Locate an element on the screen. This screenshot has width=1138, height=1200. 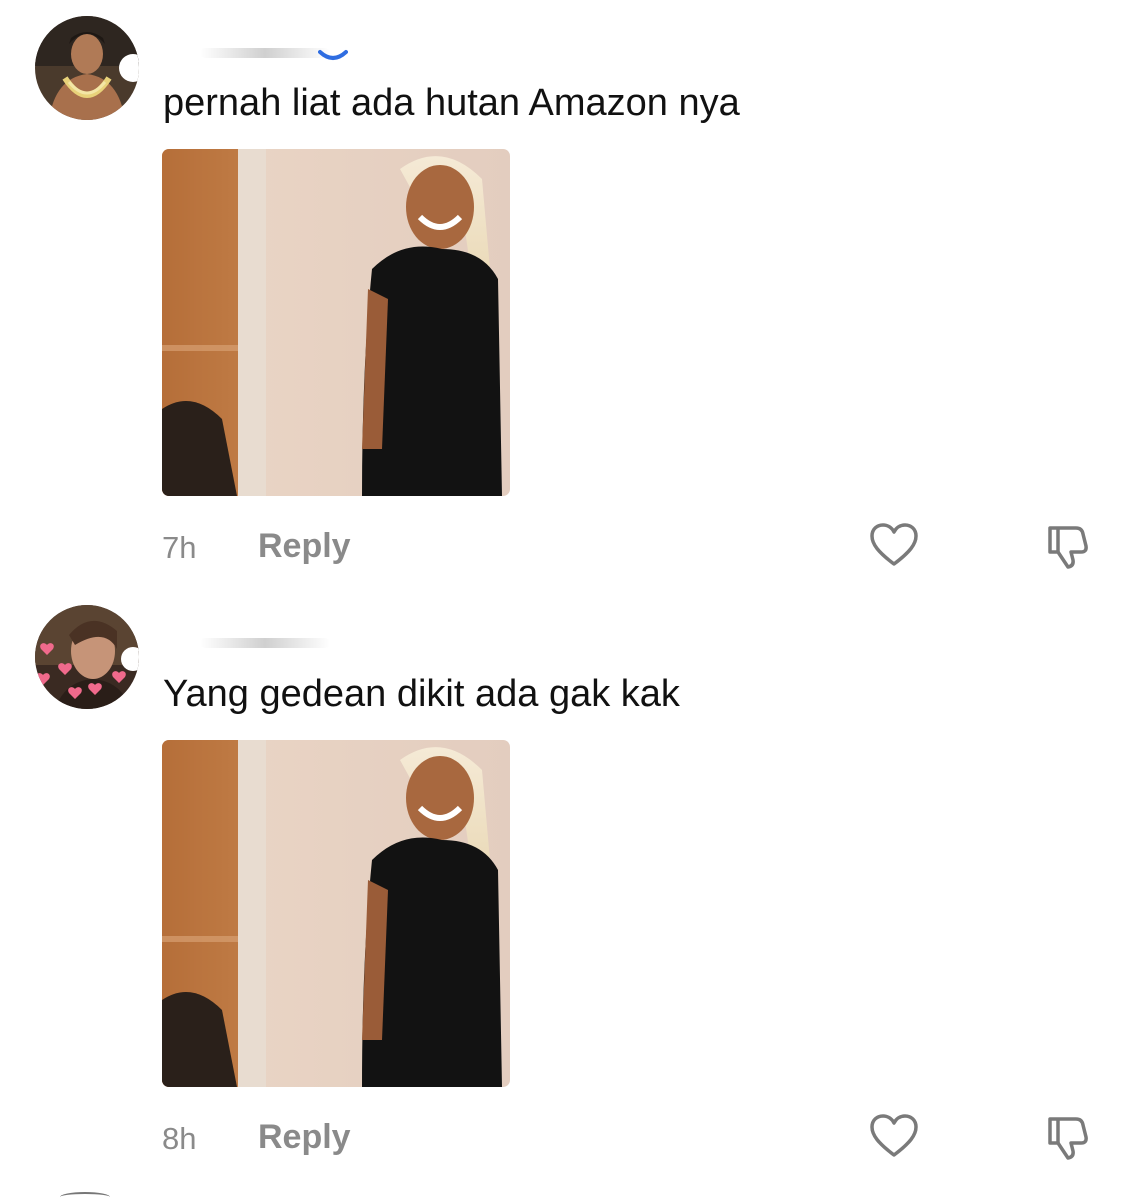
comment-time: 8h is located at coordinates (179, 1138).